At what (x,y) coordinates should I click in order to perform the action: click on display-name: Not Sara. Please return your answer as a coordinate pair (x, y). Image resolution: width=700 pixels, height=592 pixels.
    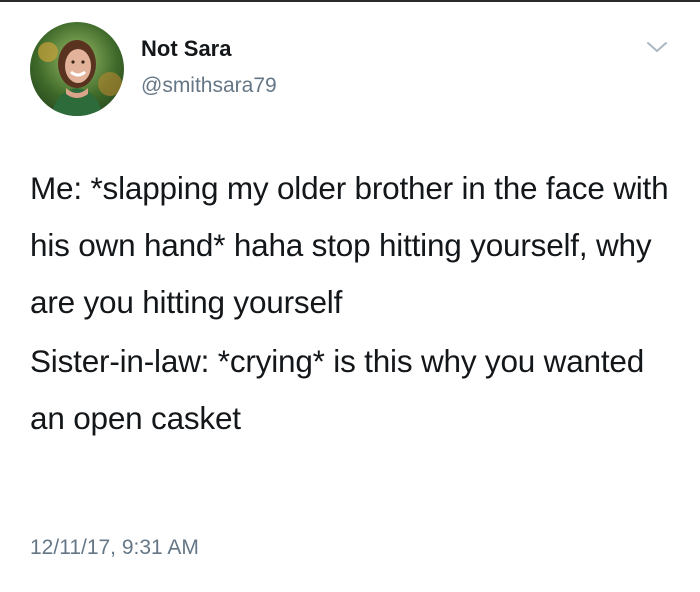
    Looking at the image, I should click on (186, 49).